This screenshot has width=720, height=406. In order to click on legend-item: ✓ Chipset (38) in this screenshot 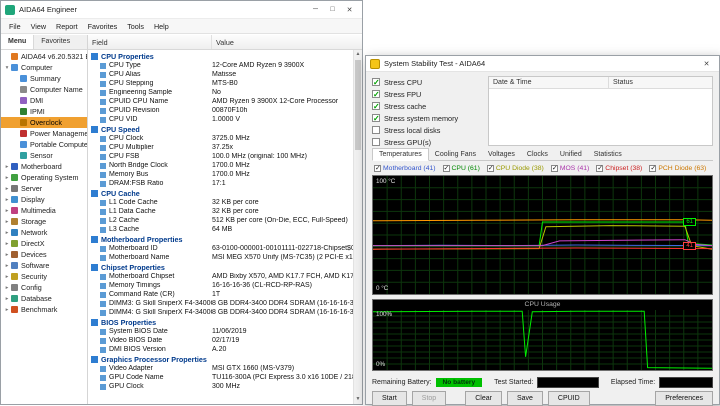, I will do `click(619, 168)`.